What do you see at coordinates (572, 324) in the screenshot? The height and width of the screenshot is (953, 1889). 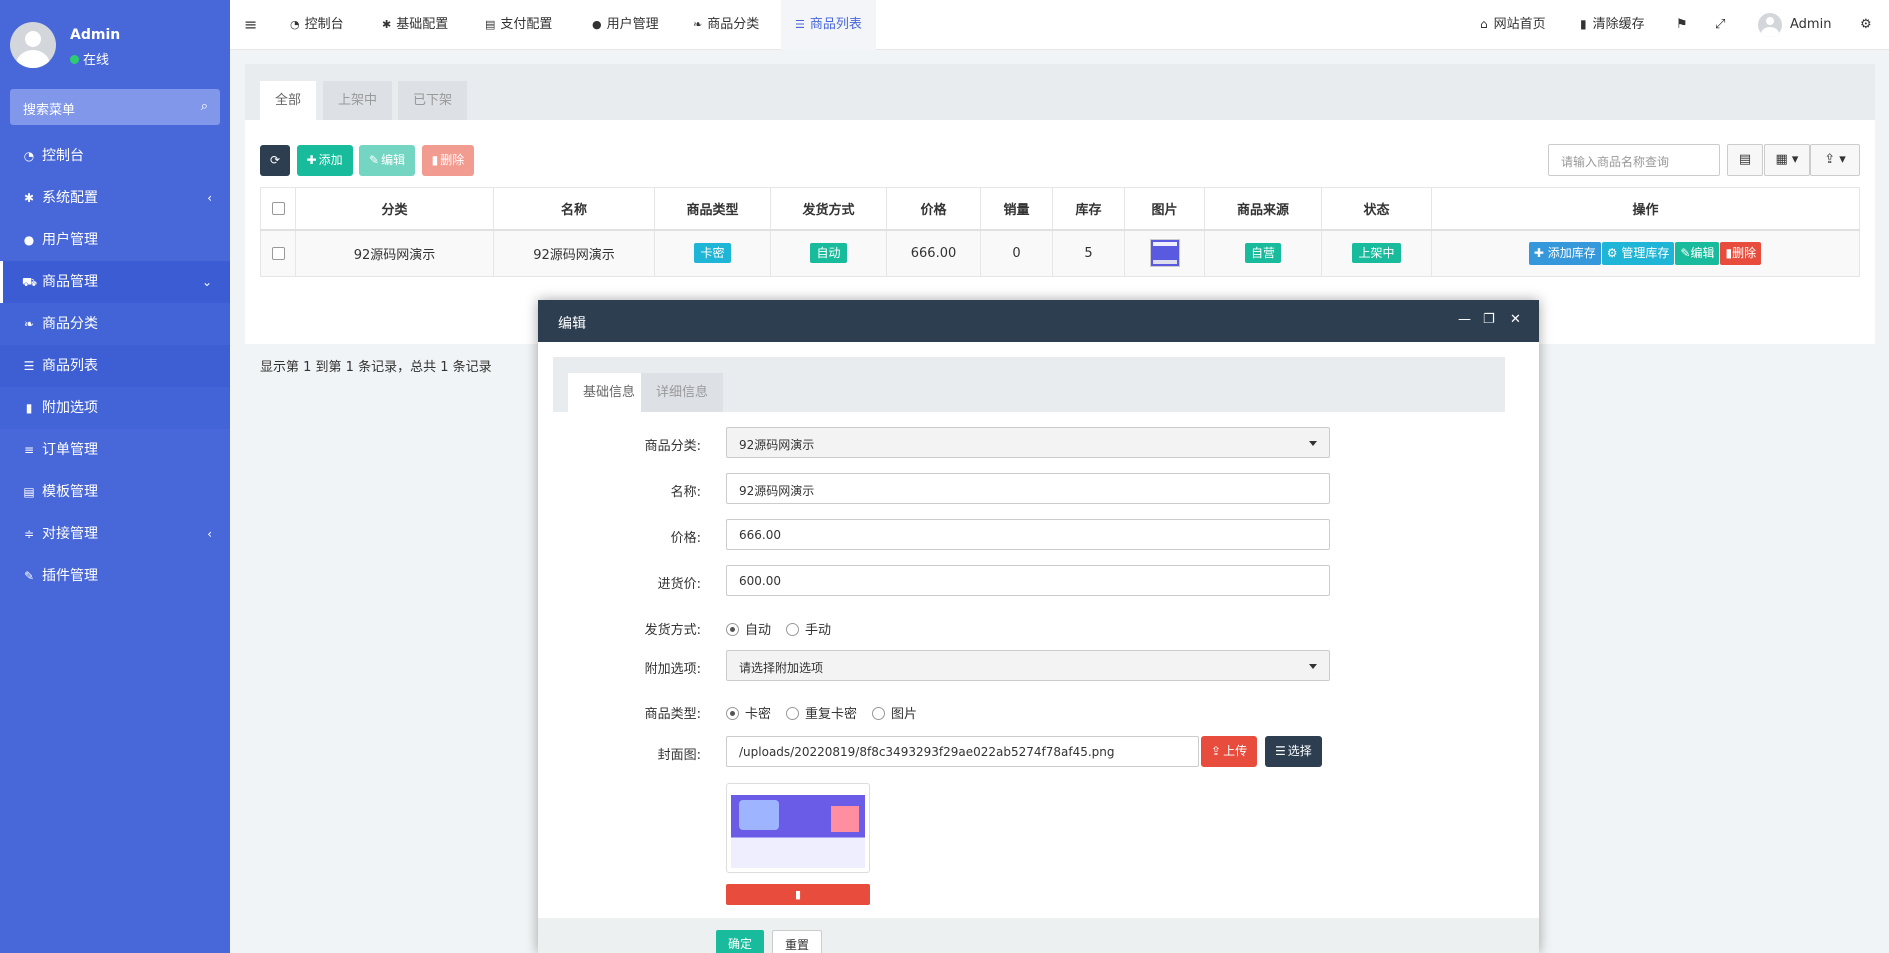 I see `dialog-title: 编辑` at bounding box center [572, 324].